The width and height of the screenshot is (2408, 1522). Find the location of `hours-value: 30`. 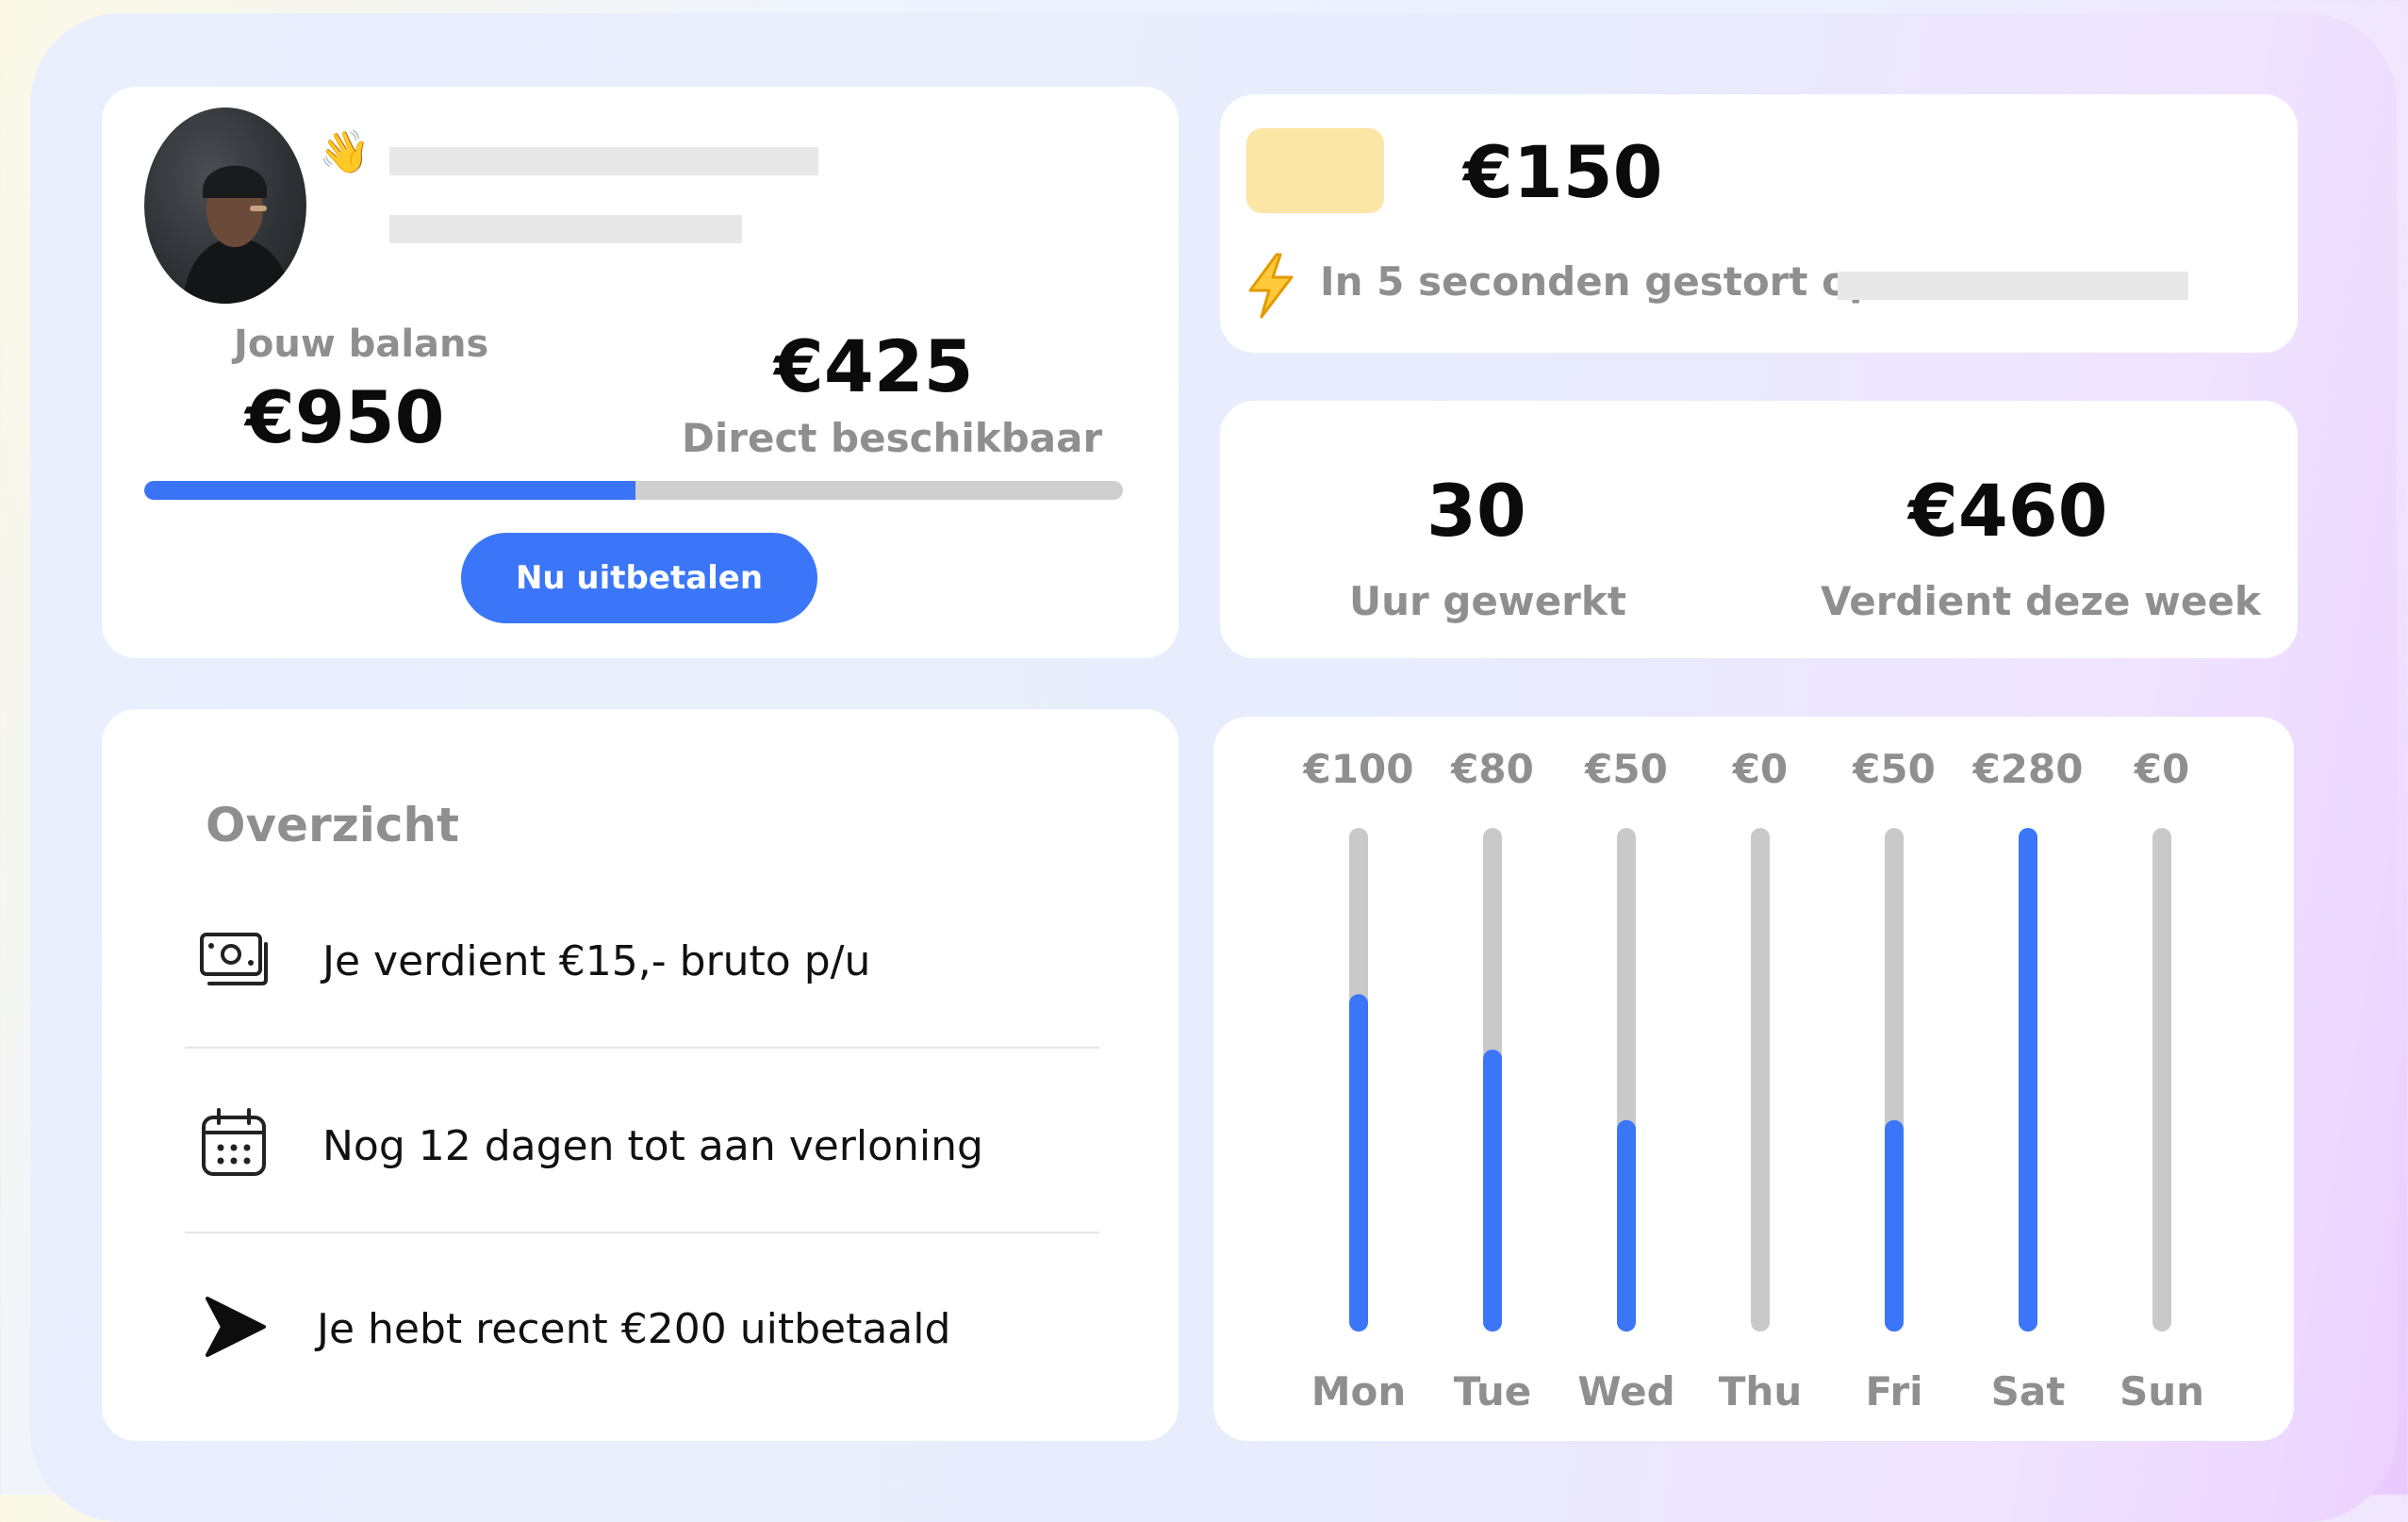

hours-value: 30 is located at coordinates (1476, 511).